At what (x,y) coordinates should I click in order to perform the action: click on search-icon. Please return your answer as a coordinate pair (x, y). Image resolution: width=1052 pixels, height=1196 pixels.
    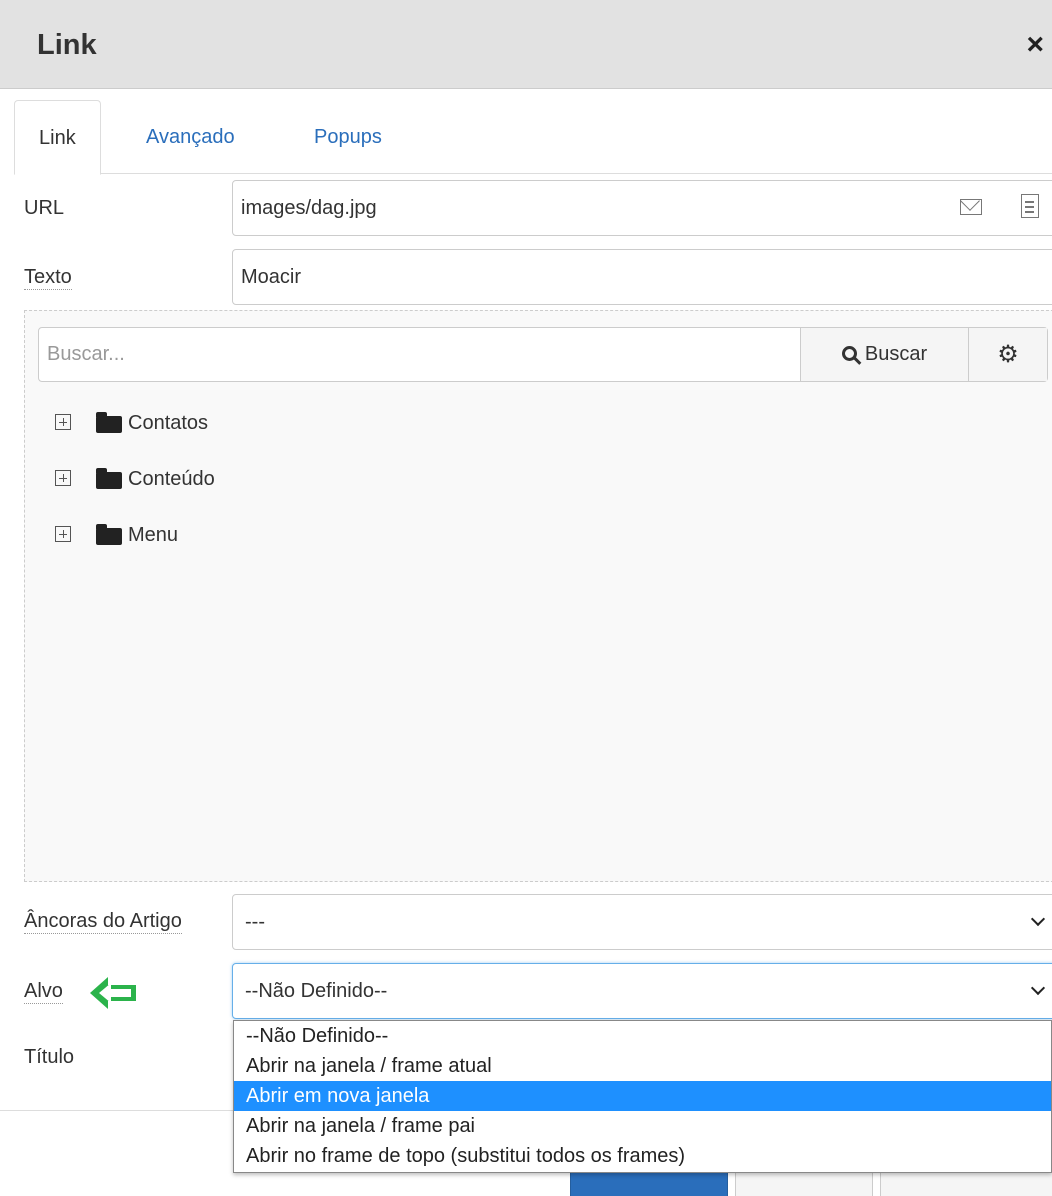
    Looking at the image, I should click on (849, 353).